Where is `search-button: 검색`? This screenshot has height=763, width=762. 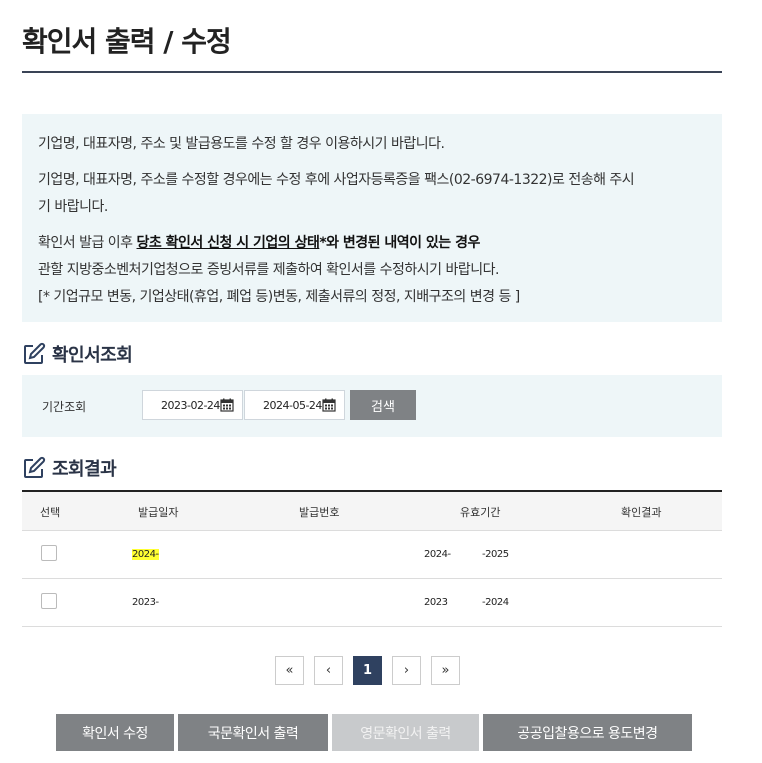 search-button: 검색 is located at coordinates (383, 405).